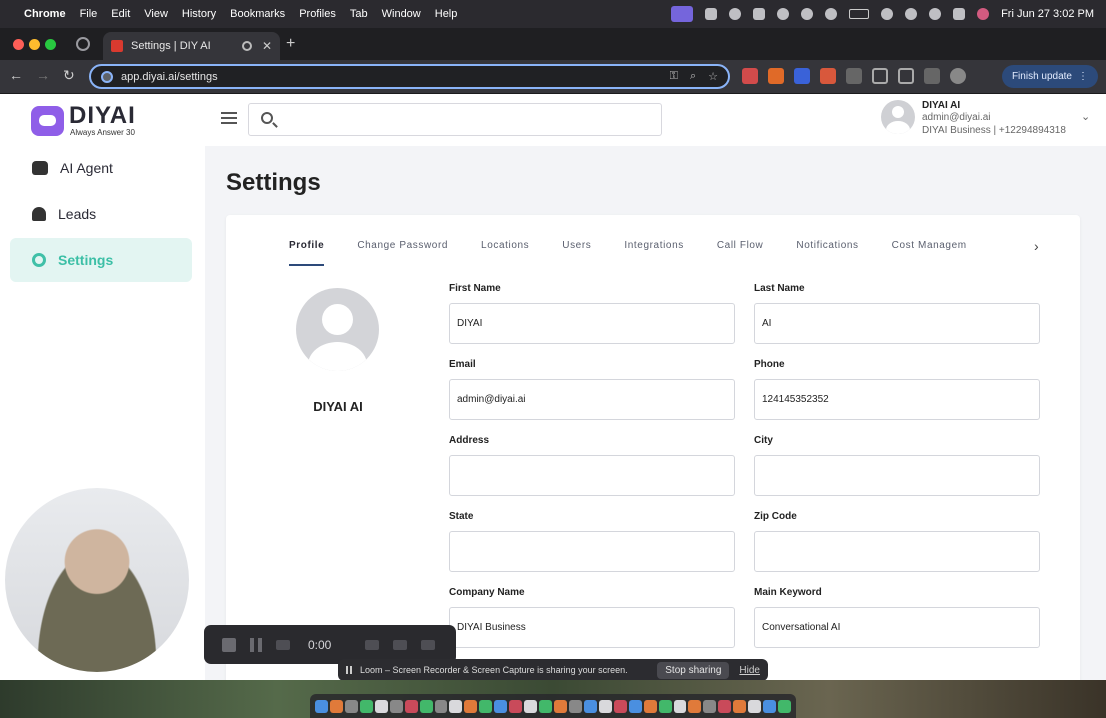 This screenshot has width=1106, height=718. I want to click on menu-view: View, so click(156, 14).